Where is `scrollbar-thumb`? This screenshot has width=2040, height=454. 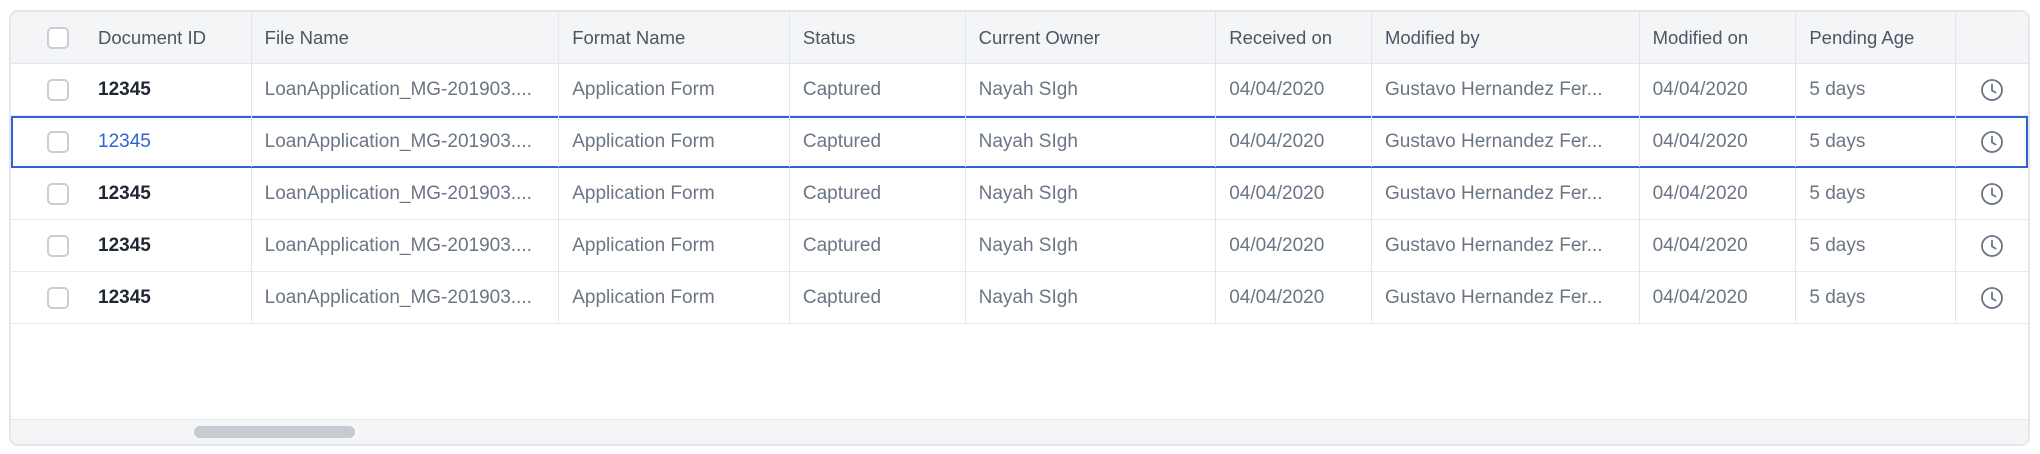 scrollbar-thumb is located at coordinates (274, 432).